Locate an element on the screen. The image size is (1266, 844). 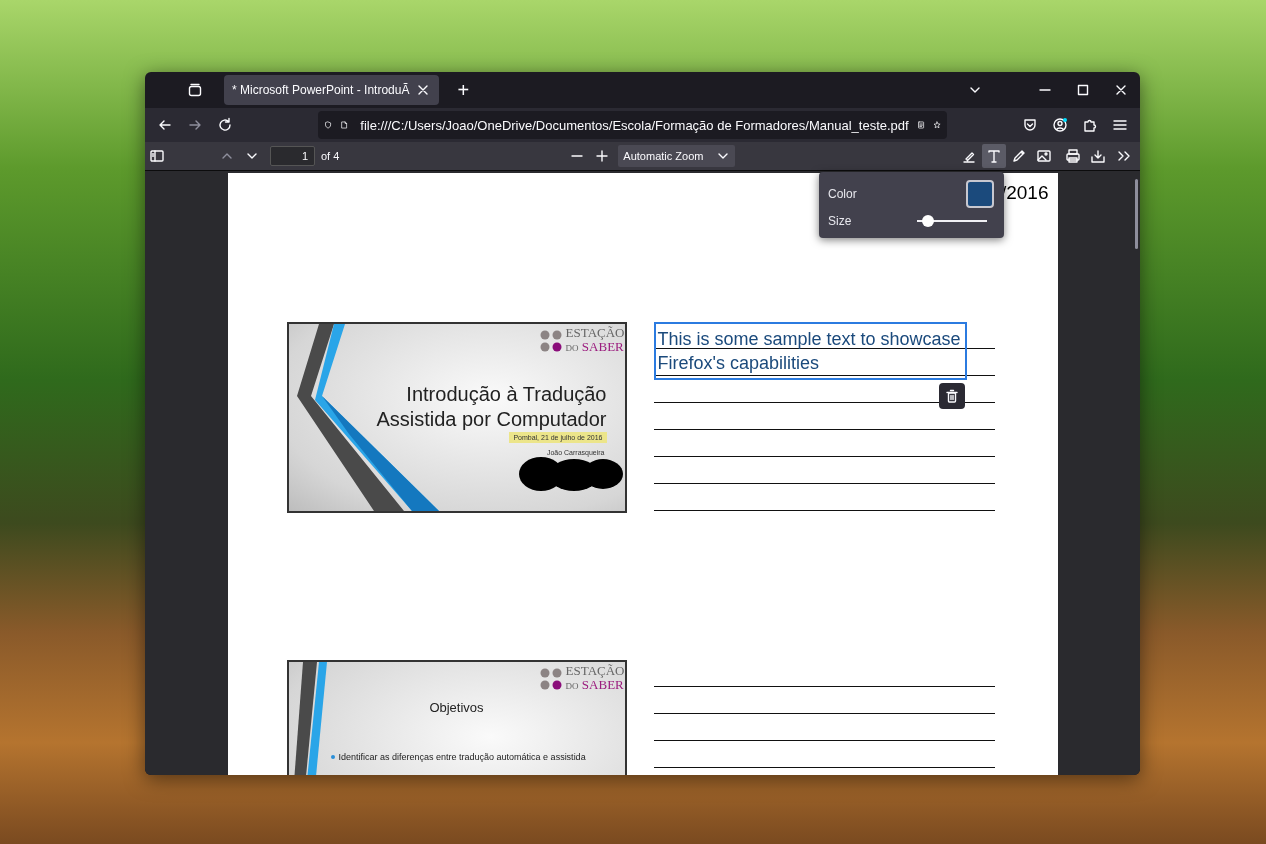
trash-icon is located at coordinates (951, 396).